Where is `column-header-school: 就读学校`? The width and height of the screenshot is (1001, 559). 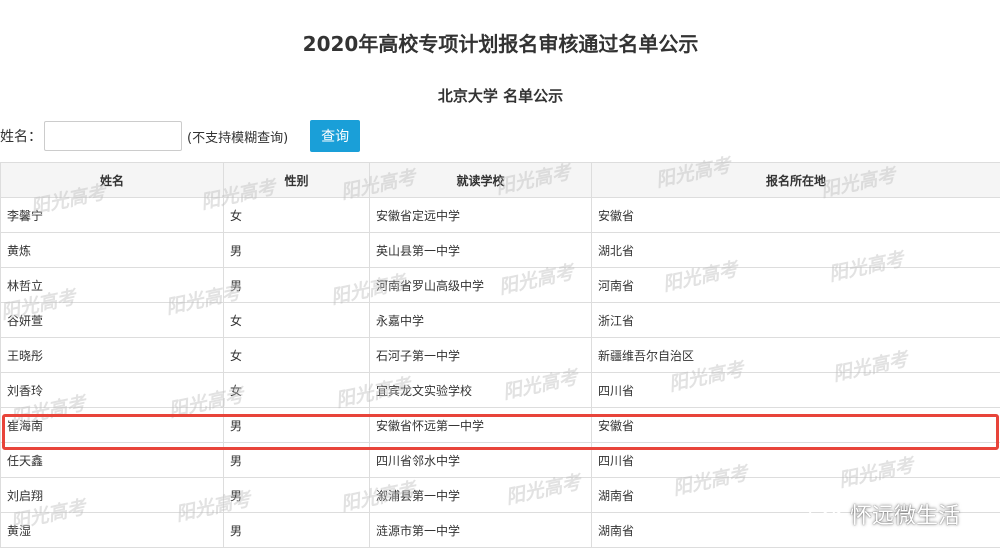
column-header-school: 就读学校 is located at coordinates (480, 180).